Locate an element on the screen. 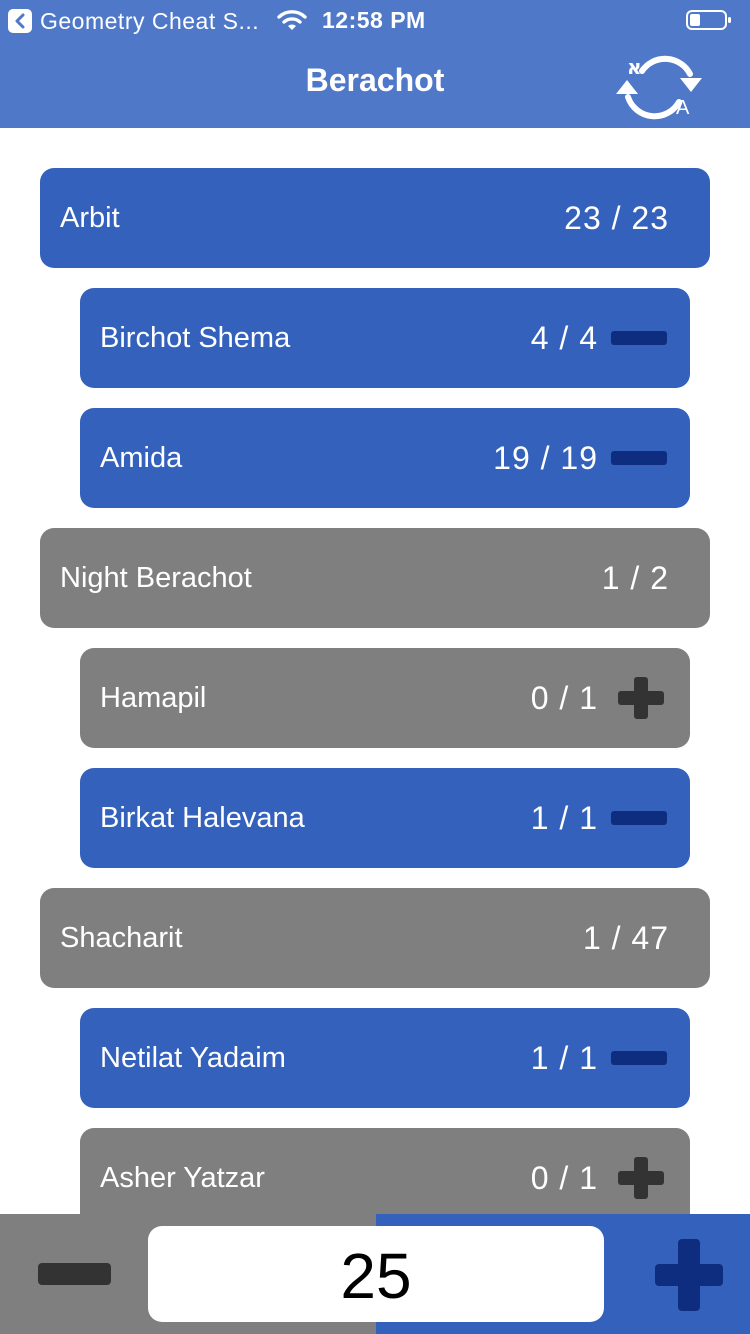  group-row-night-berachot: Night Berachot 1 / 2 is located at coordinates (375, 578).